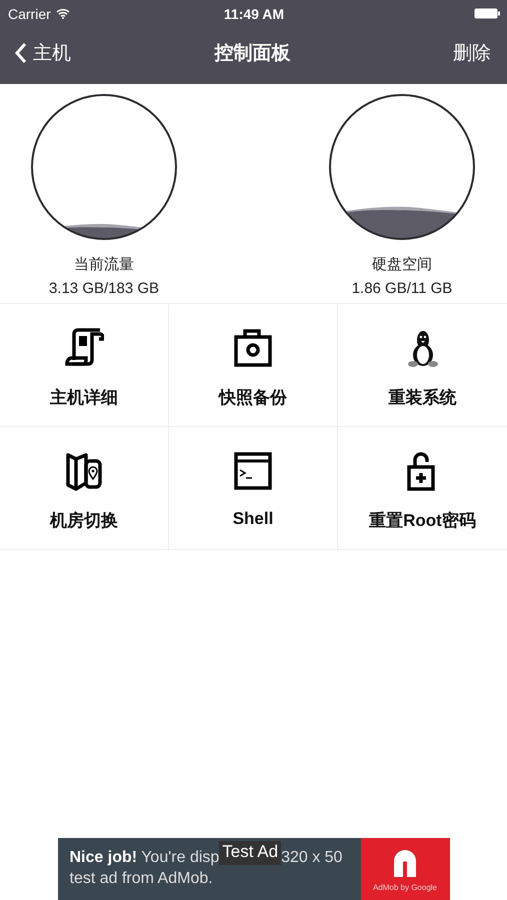 This screenshot has height=900, width=507. I want to click on menu-tile: Shell, so click(253, 488).